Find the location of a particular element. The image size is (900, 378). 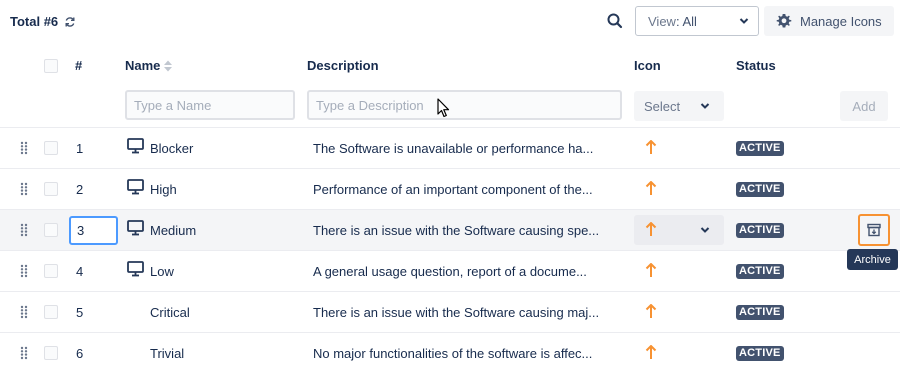

row-name: Trivial is located at coordinates (167, 353).